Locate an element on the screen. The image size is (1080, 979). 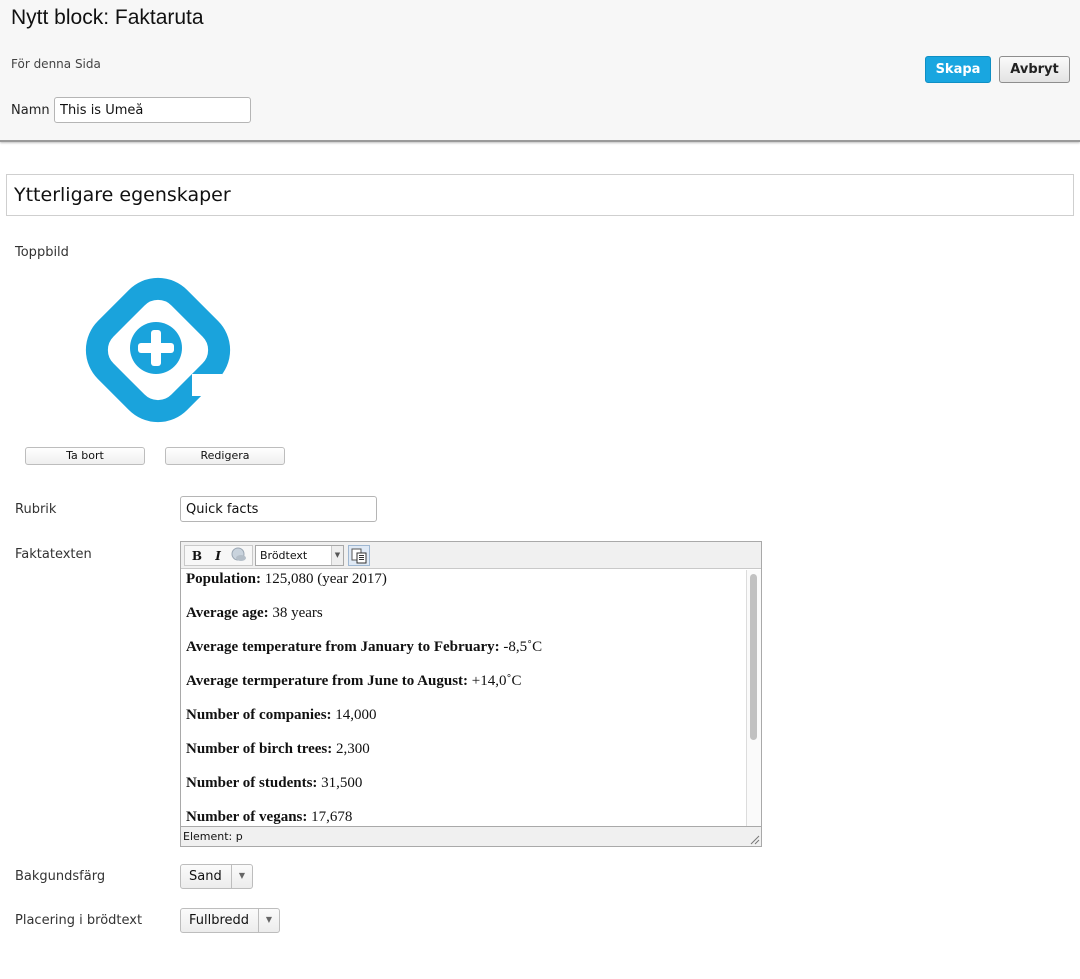
fact-value: 17,678 is located at coordinates (330, 817).